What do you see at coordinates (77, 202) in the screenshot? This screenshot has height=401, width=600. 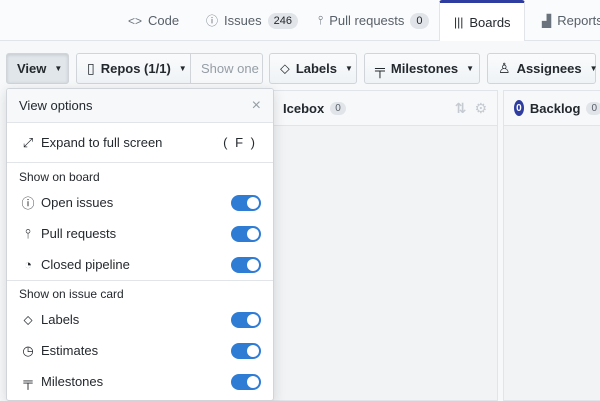 I see `option-label: Open issues` at bounding box center [77, 202].